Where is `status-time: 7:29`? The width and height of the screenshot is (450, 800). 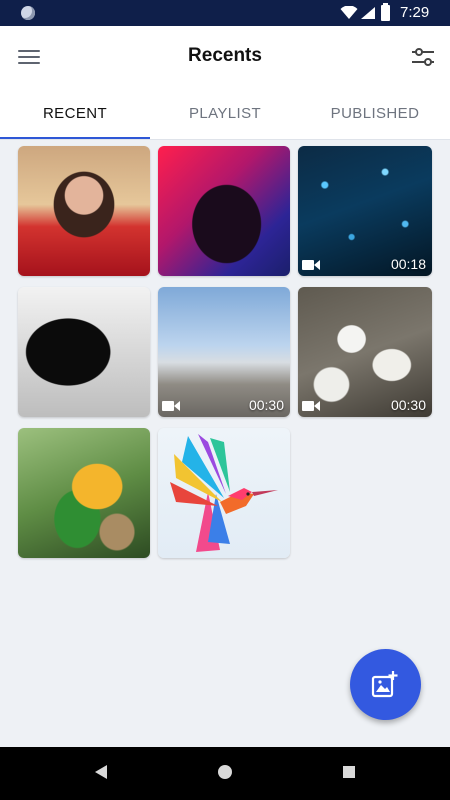 status-time: 7:29 is located at coordinates (415, 12).